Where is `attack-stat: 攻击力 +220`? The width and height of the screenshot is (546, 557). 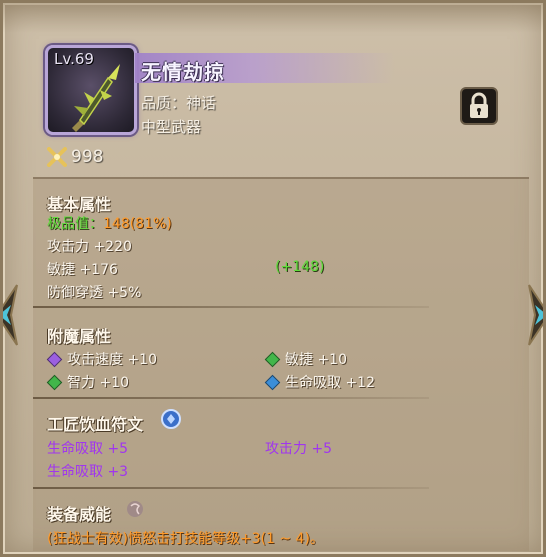
attack-stat: 攻击力 +220 is located at coordinates (89, 247).